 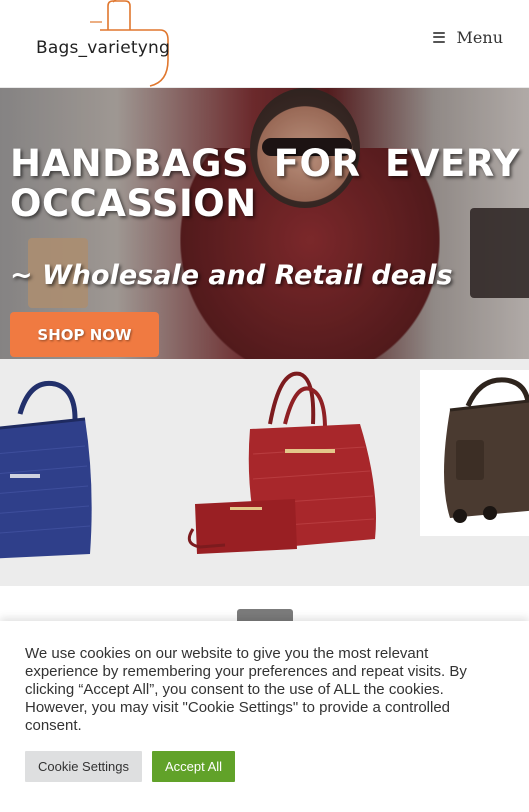 What do you see at coordinates (474, 453) in the screenshot?
I see `product-image-brown-travel-bag` at bounding box center [474, 453].